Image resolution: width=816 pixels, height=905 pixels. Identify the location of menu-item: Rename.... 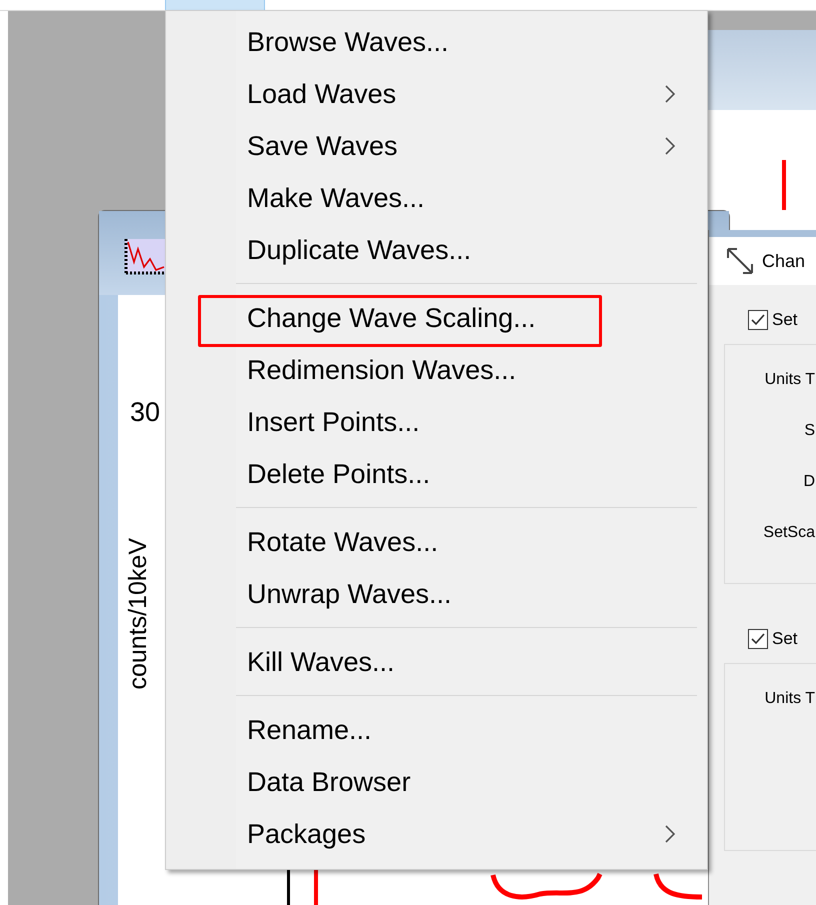
(436, 730).